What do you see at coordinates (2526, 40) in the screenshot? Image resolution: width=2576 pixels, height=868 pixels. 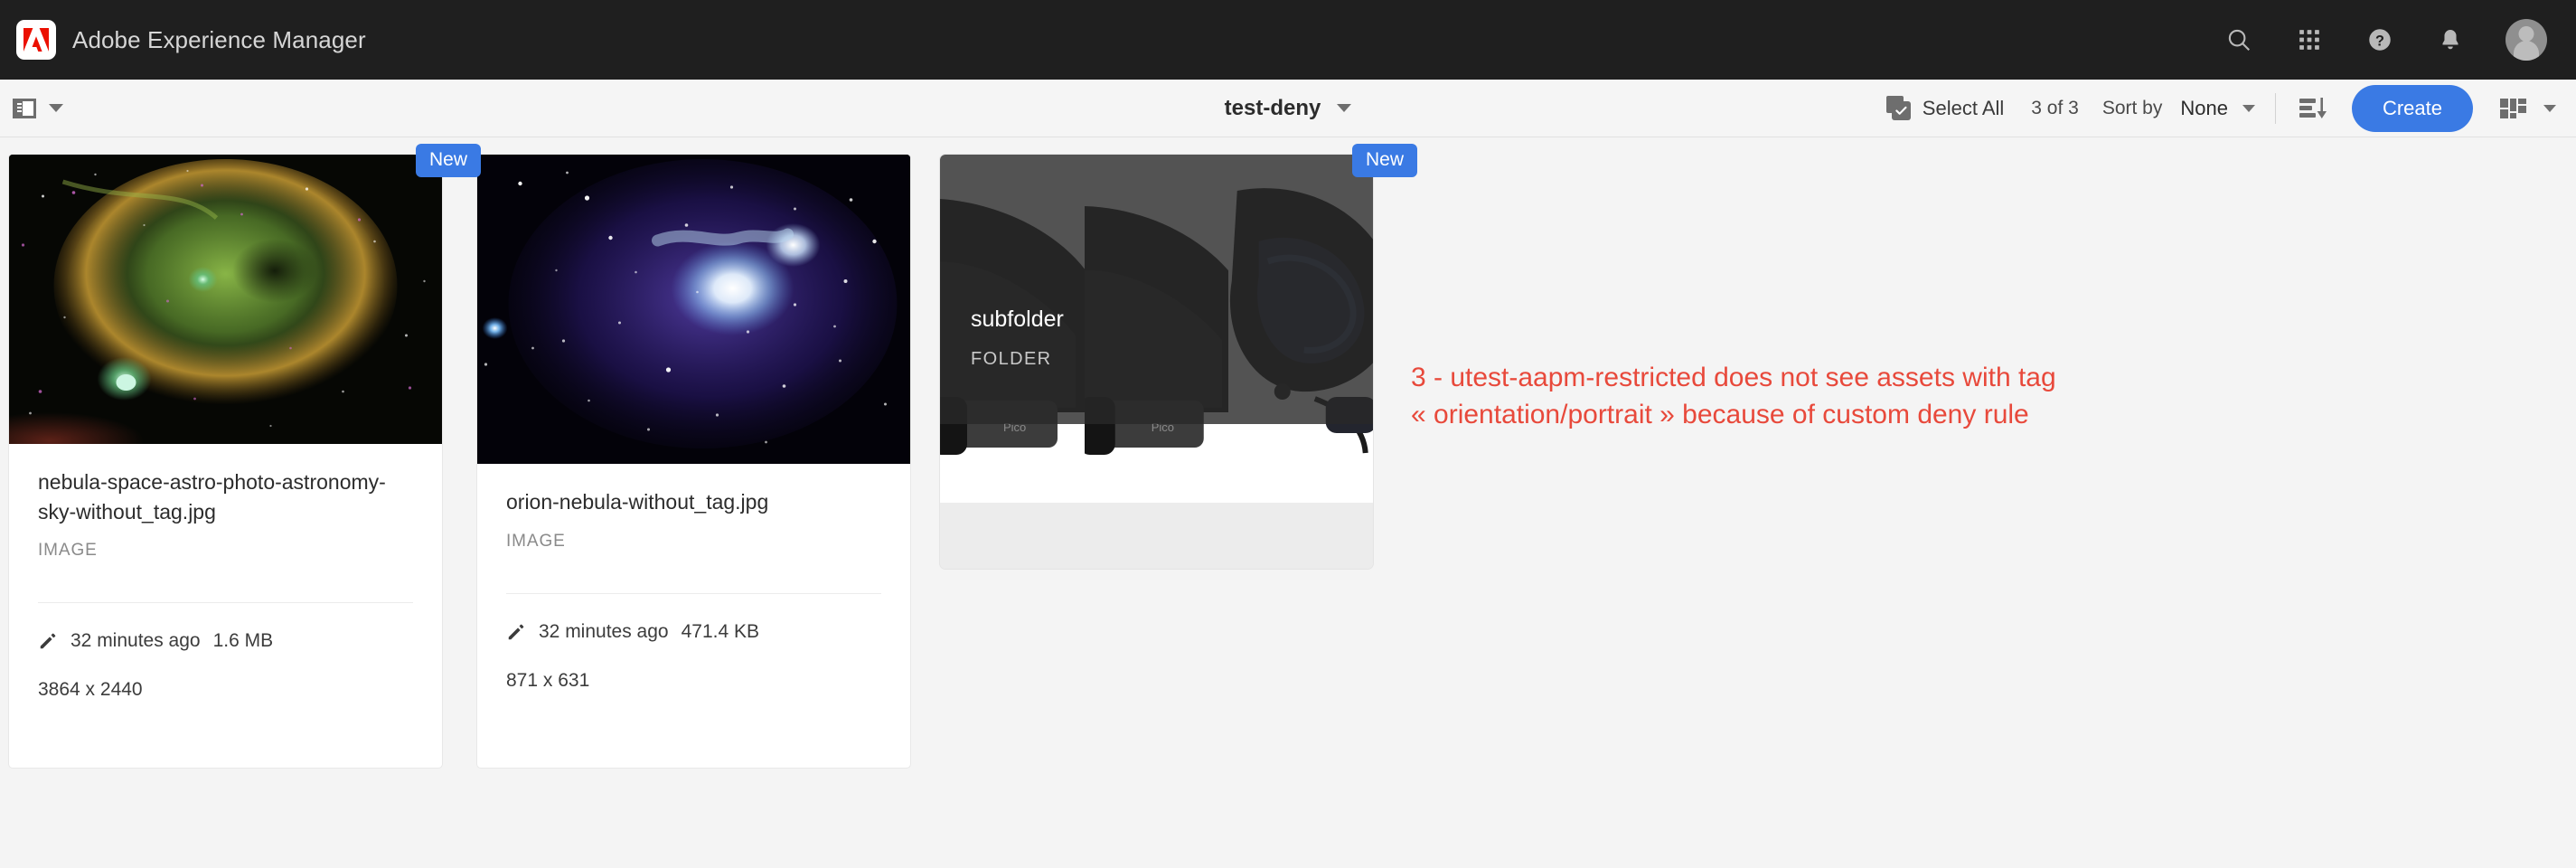 I see `avatar` at bounding box center [2526, 40].